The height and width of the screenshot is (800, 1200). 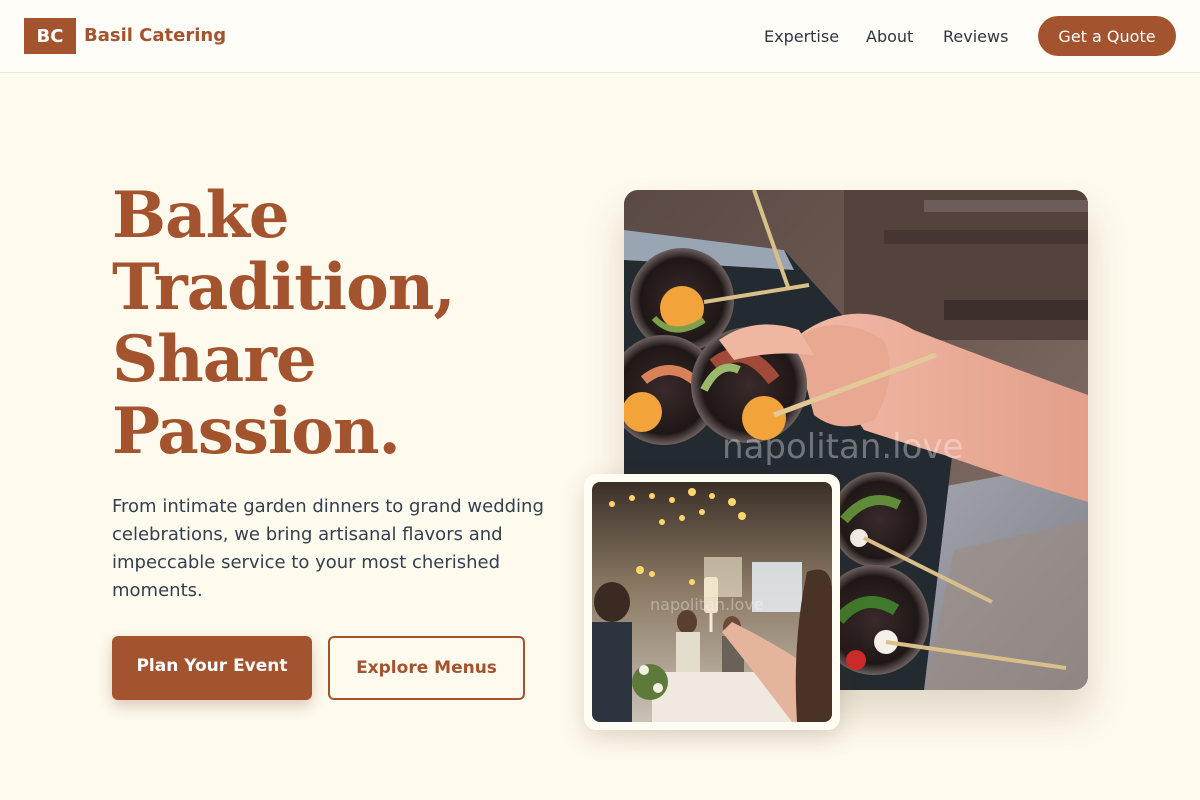 What do you see at coordinates (801, 36) in the screenshot?
I see `nav-link-expertise: Expertise` at bounding box center [801, 36].